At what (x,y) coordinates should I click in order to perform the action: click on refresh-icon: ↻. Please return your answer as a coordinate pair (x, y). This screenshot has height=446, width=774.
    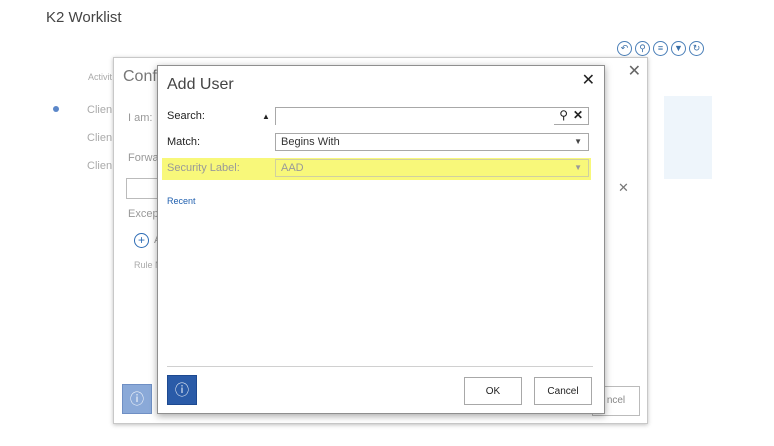
    Looking at the image, I should click on (696, 48).